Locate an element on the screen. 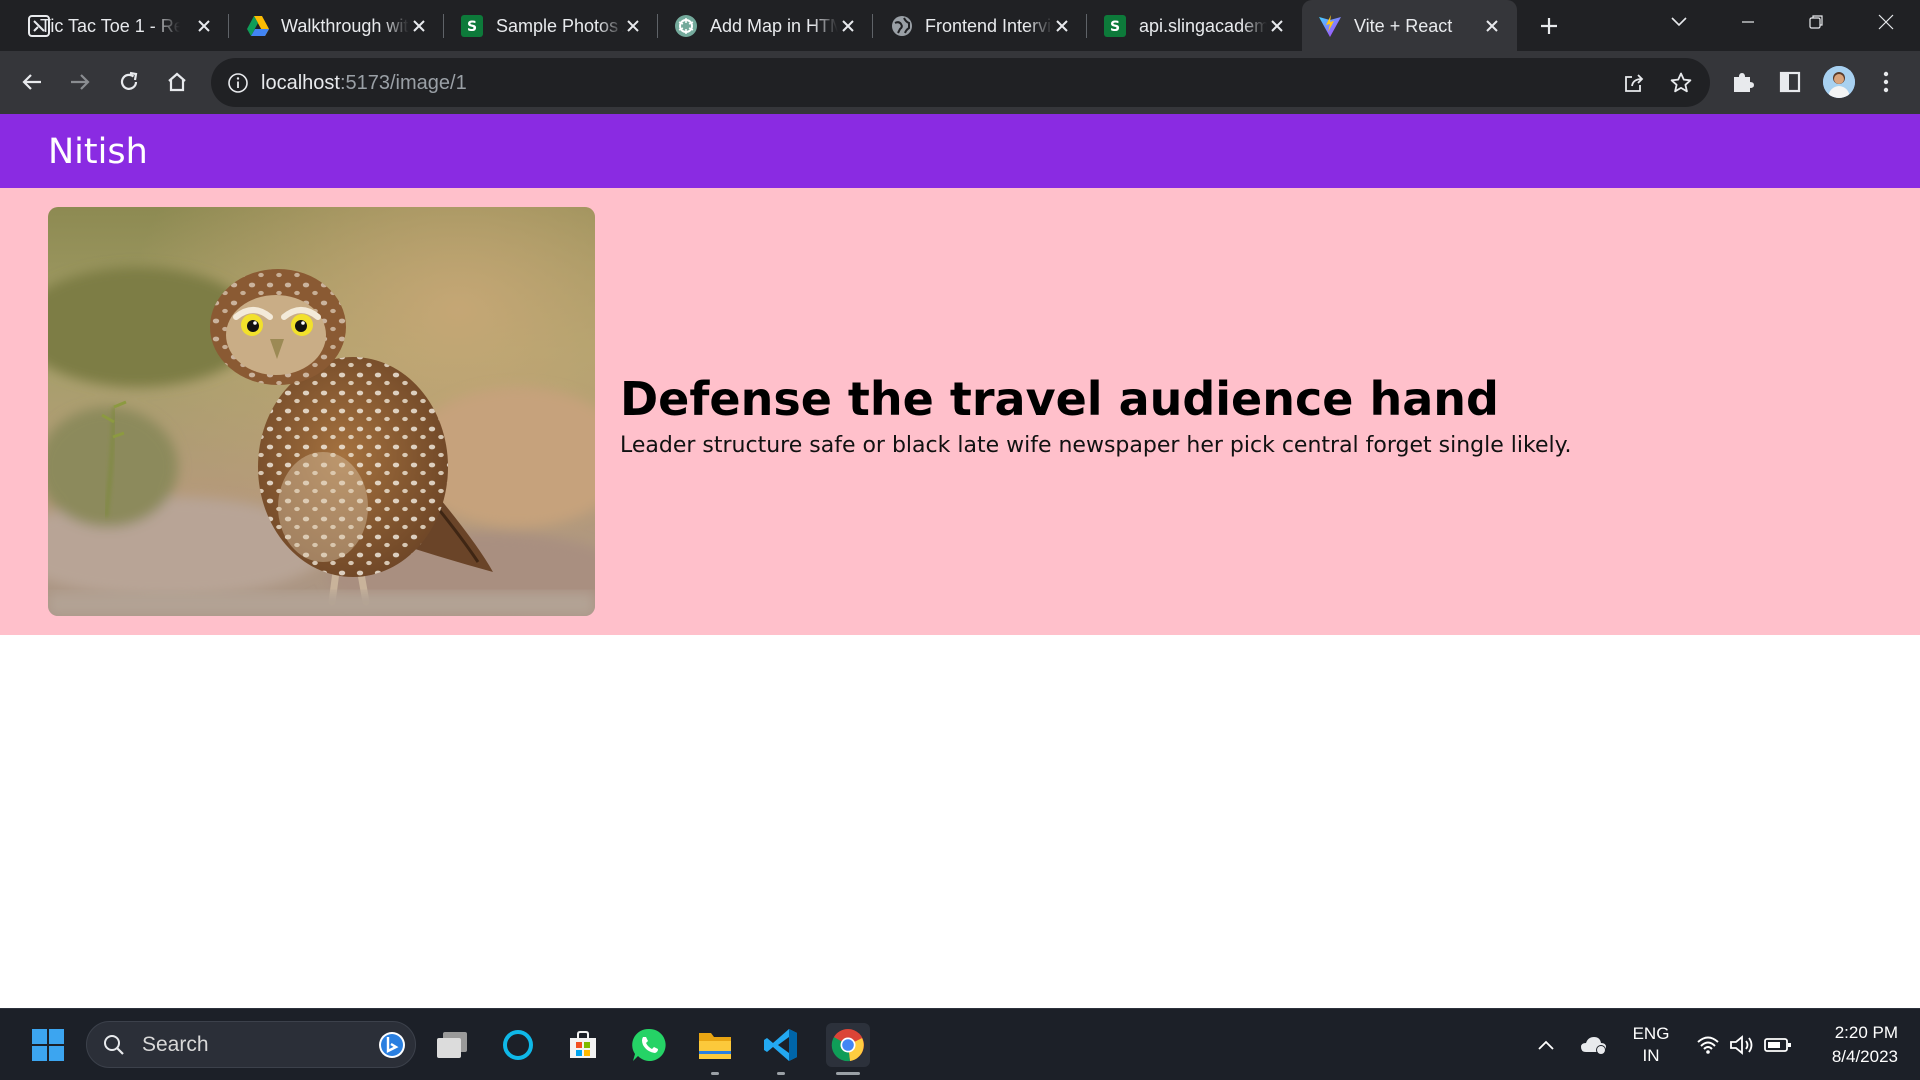 The width and height of the screenshot is (1920, 1080). chevron-down-icon is located at coordinates (1679, 22).